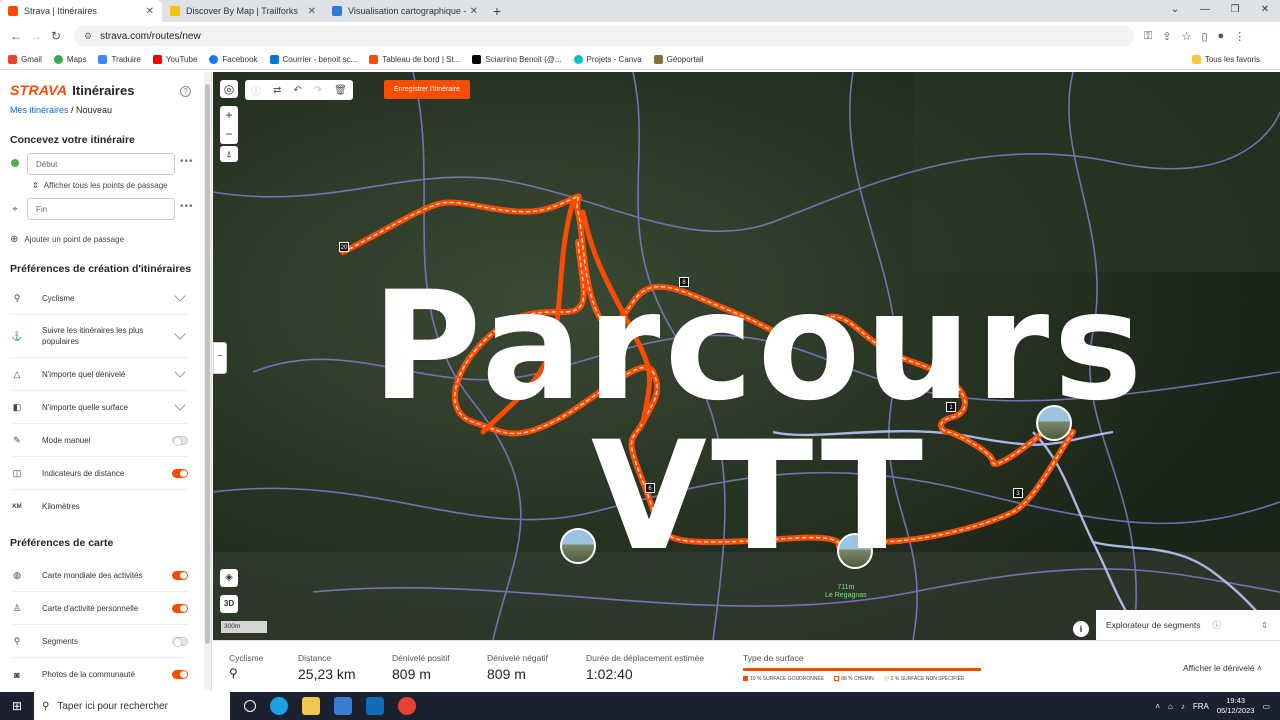 The image size is (1280, 720). What do you see at coordinates (180, 473) in the screenshot?
I see `distance-markers-toggle` at bounding box center [180, 473].